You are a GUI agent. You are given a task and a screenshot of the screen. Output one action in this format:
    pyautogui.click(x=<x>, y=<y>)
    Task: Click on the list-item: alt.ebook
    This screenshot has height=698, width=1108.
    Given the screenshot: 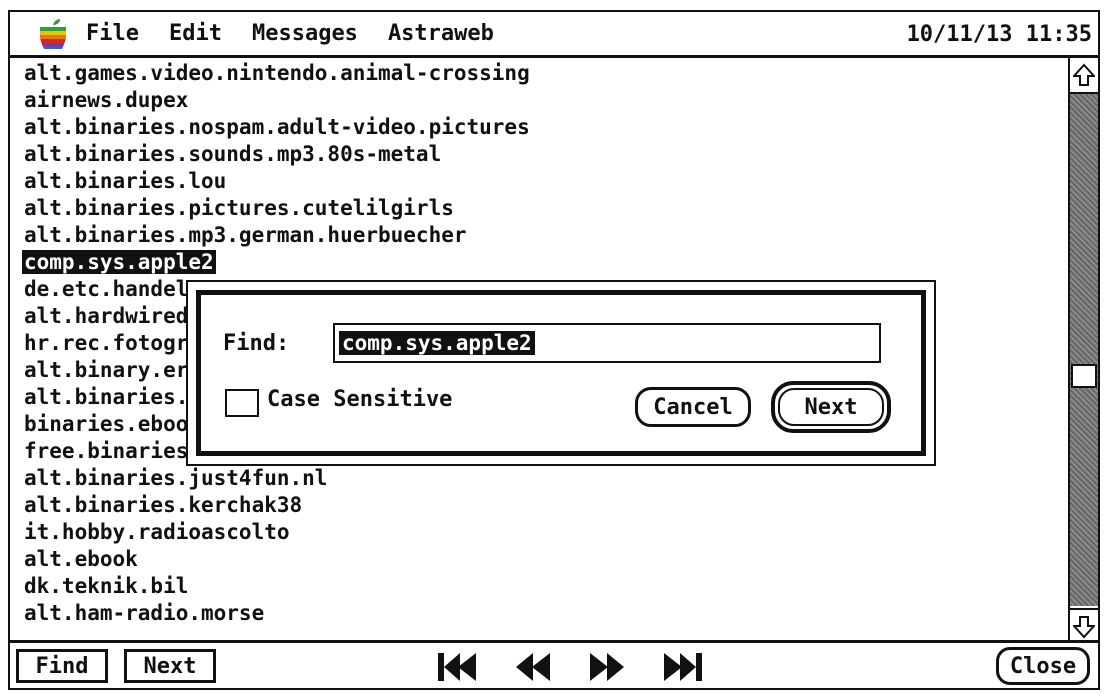 What is the action you would take?
    pyautogui.click(x=547, y=559)
    